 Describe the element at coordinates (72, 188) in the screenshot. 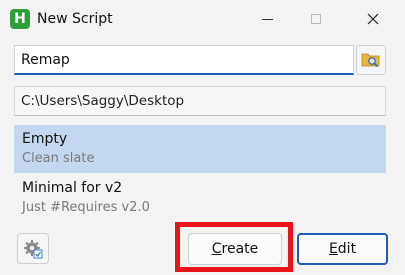

I see `template-name: Minimal for v2` at that location.